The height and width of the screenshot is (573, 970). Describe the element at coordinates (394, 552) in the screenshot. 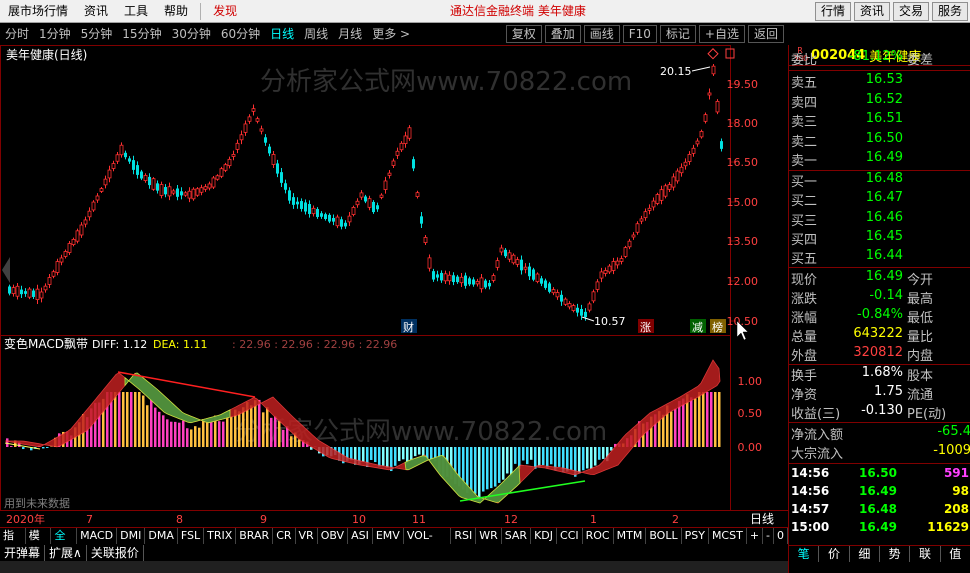

I see `bottom-tabs: 开弹幕 扩展∧ 关联报价` at that location.